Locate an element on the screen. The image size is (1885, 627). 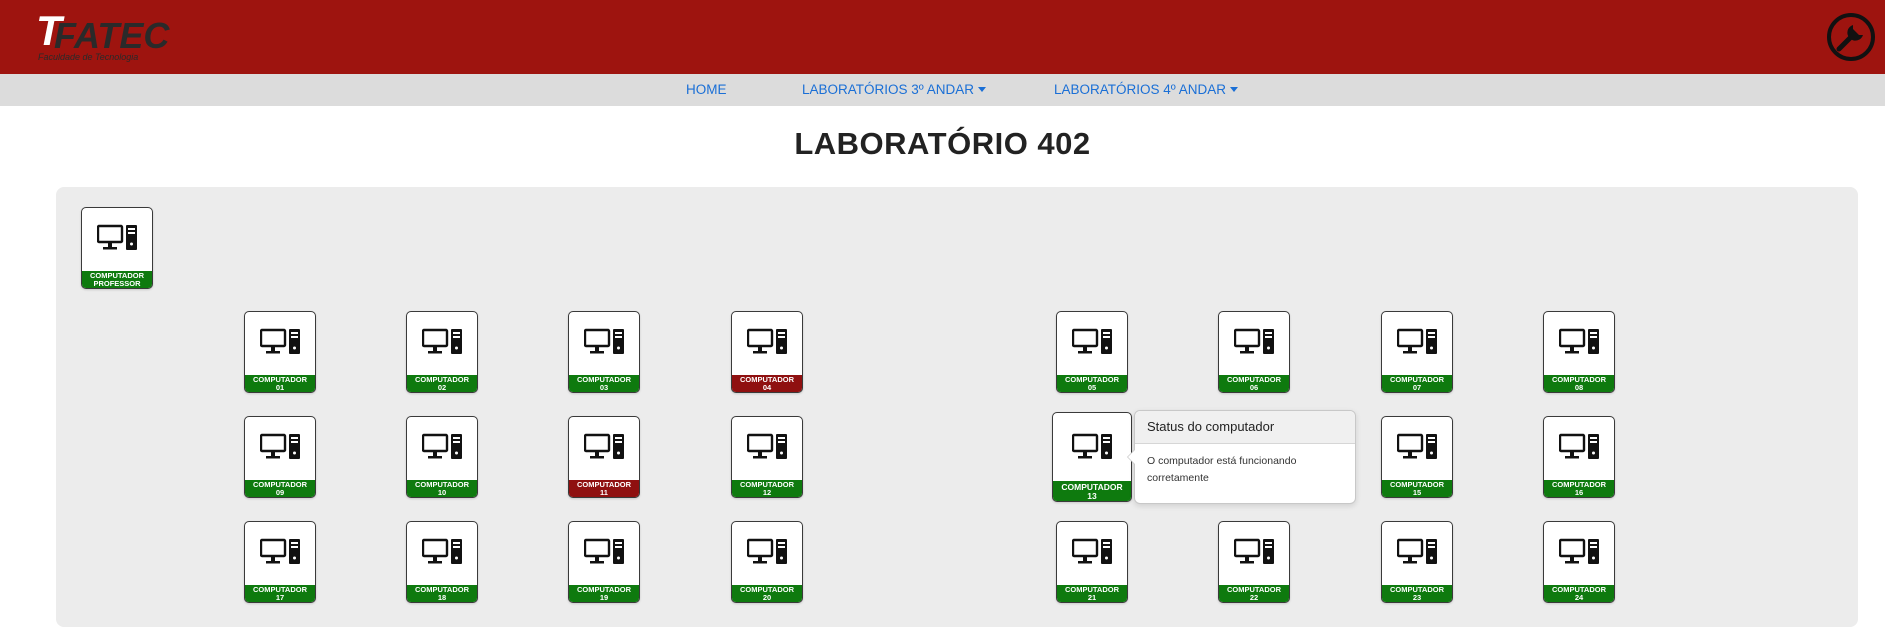
computer-status-label: COMPUTADOR 11 is located at coordinates (604, 488).